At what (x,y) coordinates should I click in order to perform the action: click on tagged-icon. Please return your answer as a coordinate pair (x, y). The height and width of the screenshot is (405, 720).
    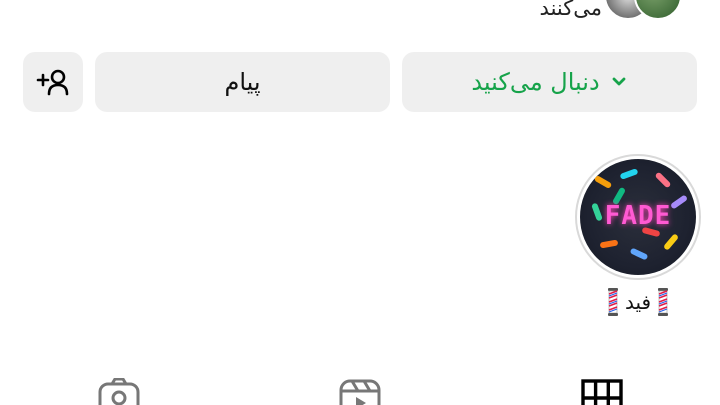
    Looking at the image, I should click on (119, 391).